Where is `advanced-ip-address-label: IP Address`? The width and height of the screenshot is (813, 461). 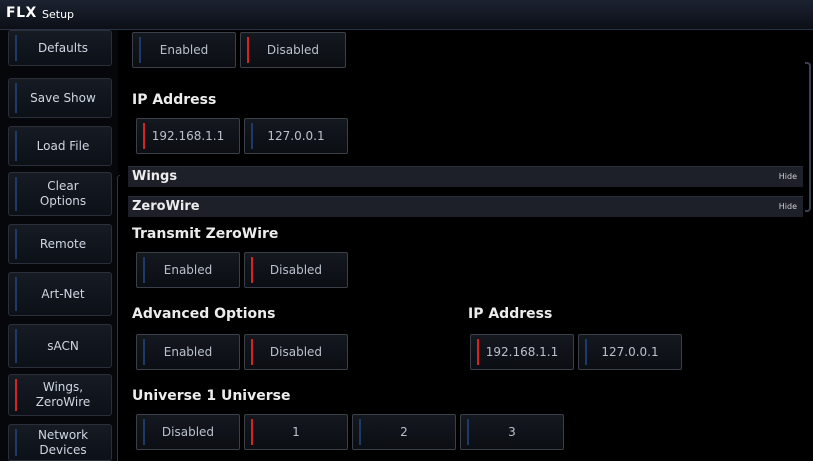
advanced-ip-address-label: IP Address is located at coordinates (510, 314).